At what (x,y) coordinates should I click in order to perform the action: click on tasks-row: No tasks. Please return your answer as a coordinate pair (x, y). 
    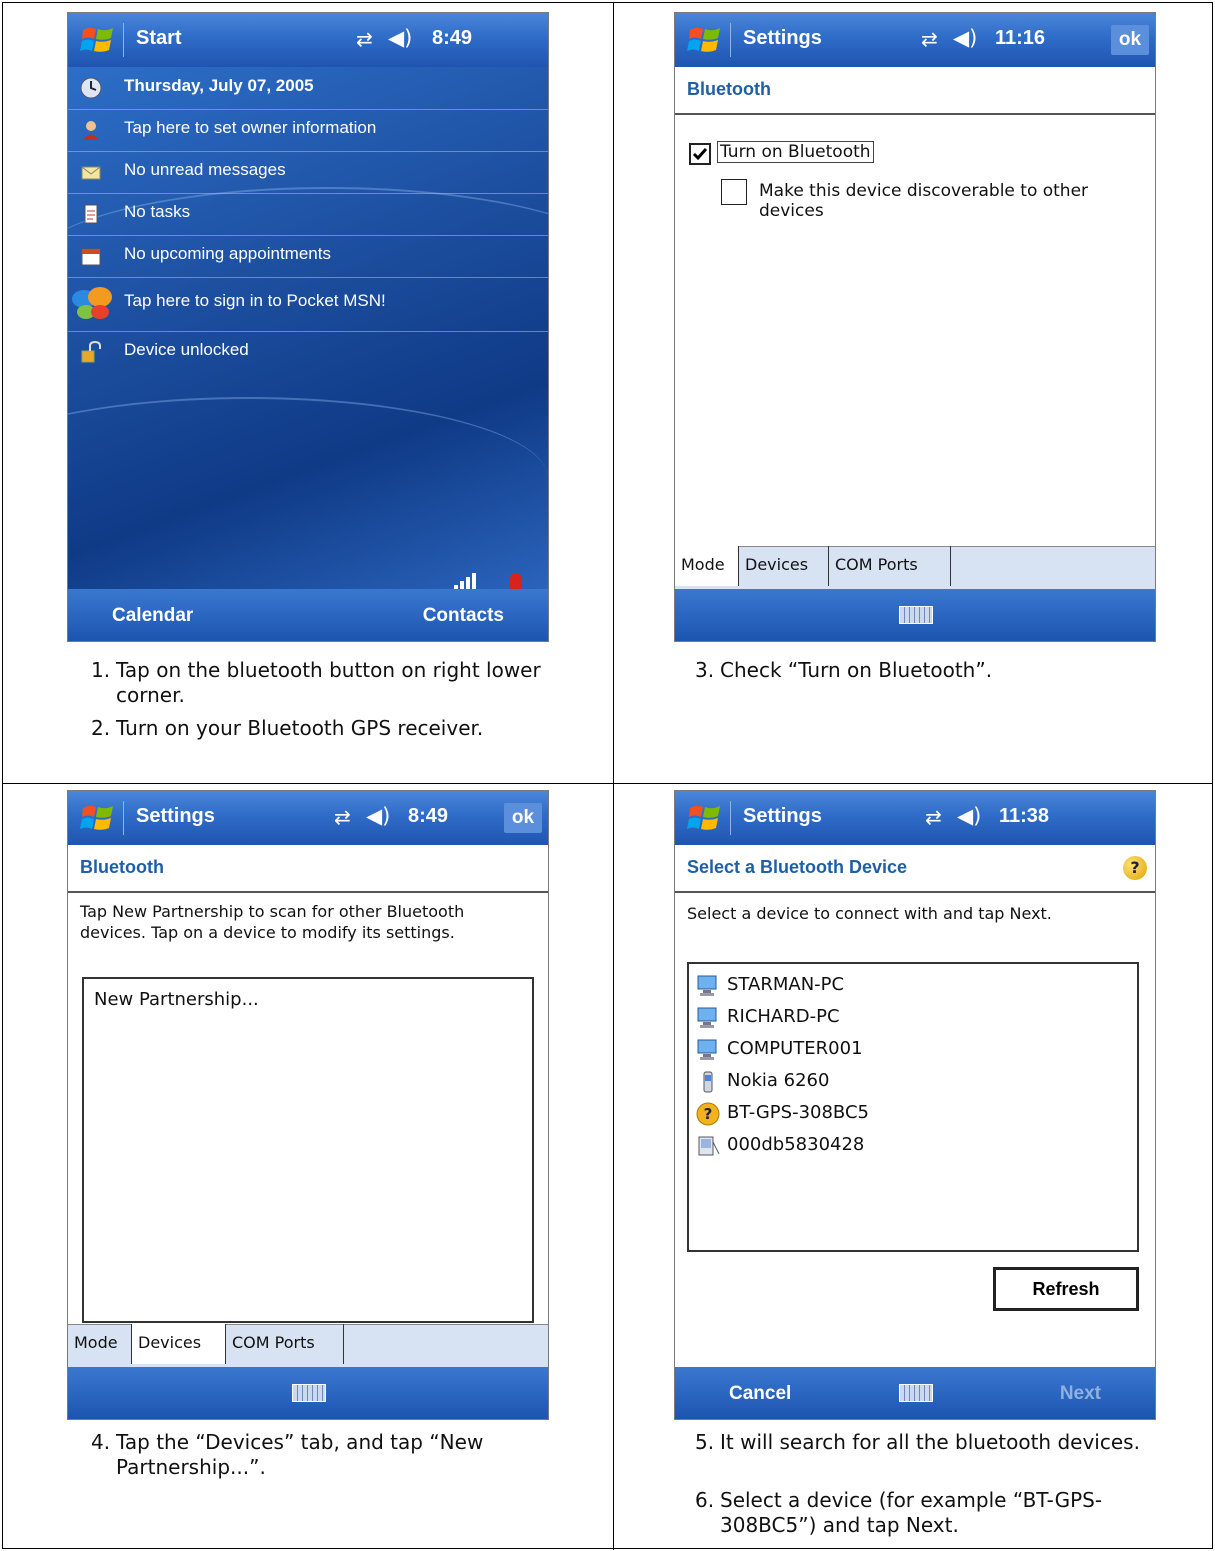
    Looking at the image, I should click on (308, 214).